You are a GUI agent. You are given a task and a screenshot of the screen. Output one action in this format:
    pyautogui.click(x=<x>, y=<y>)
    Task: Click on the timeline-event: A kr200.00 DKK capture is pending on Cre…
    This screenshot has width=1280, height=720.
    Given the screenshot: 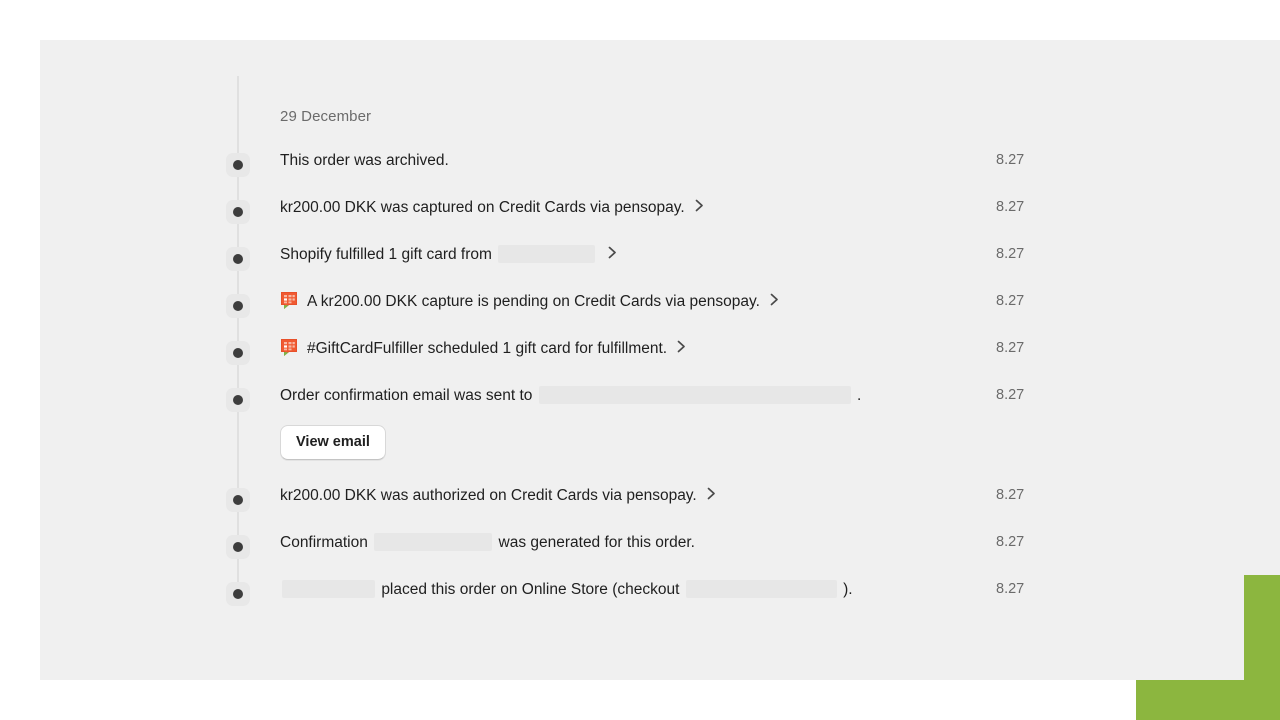 What is the action you would take?
    pyautogui.click(x=640, y=307)
    